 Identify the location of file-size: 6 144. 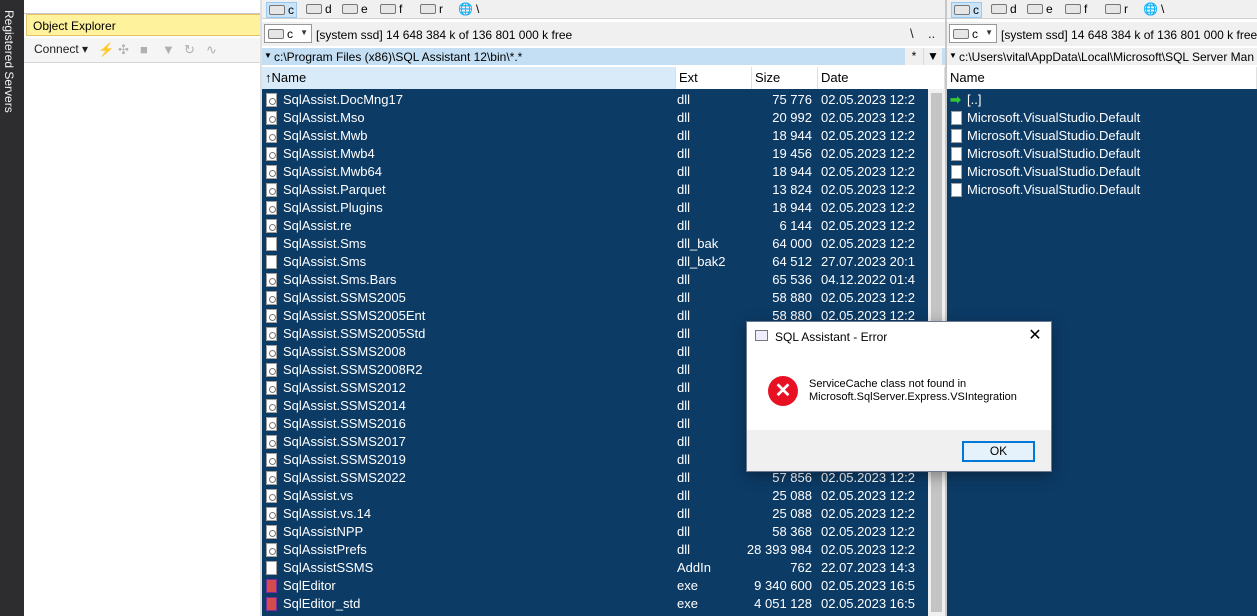
(795, 225).